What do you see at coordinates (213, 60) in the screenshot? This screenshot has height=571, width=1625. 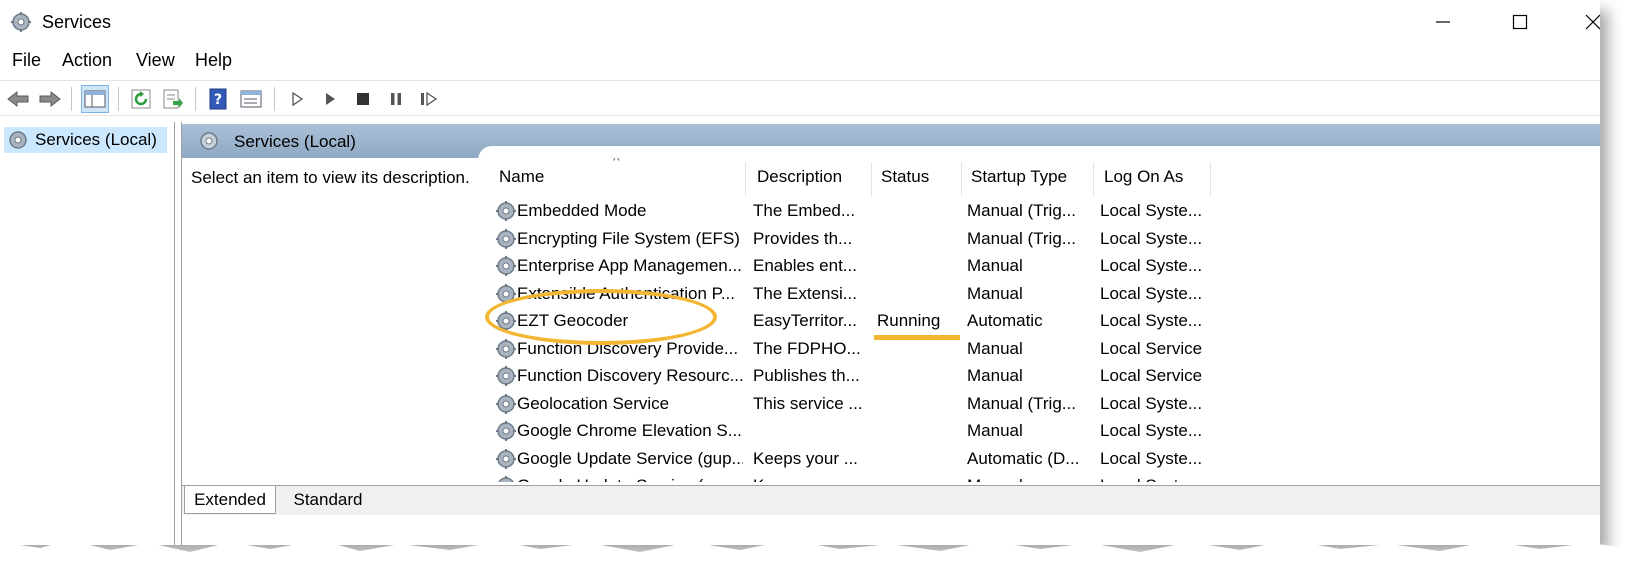 I see `menu-help: Help` at bounding box center [213, 60].